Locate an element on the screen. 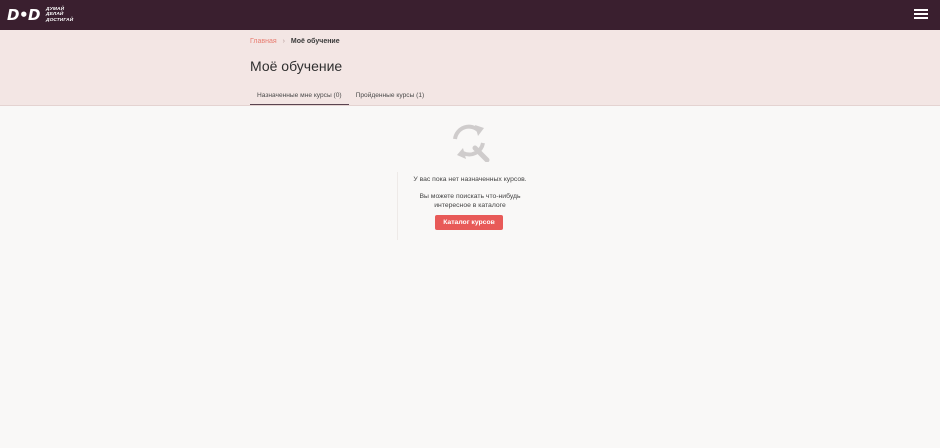 The width and height of the screenshot is (940, 448). breadcrumb: Главная › Моё обучение is located at coordinates (295, 41).